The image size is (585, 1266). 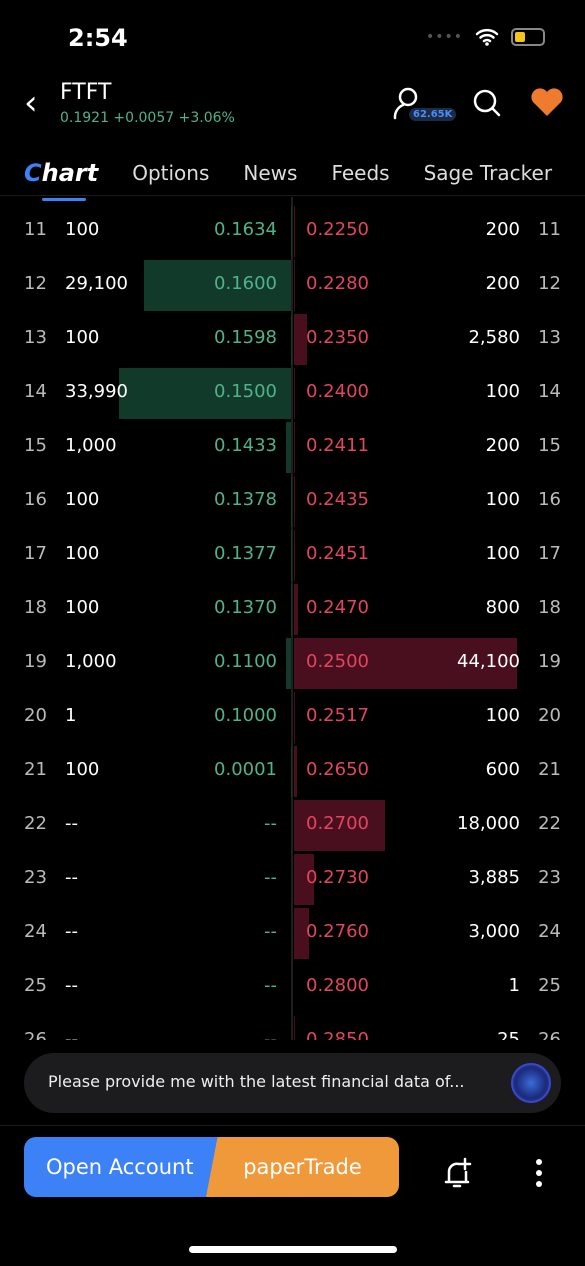 What do you see at coordinates (458, 1173) in the screenshot?
I see `add-alert-bell-icon` at bounding box center [458, 1173].